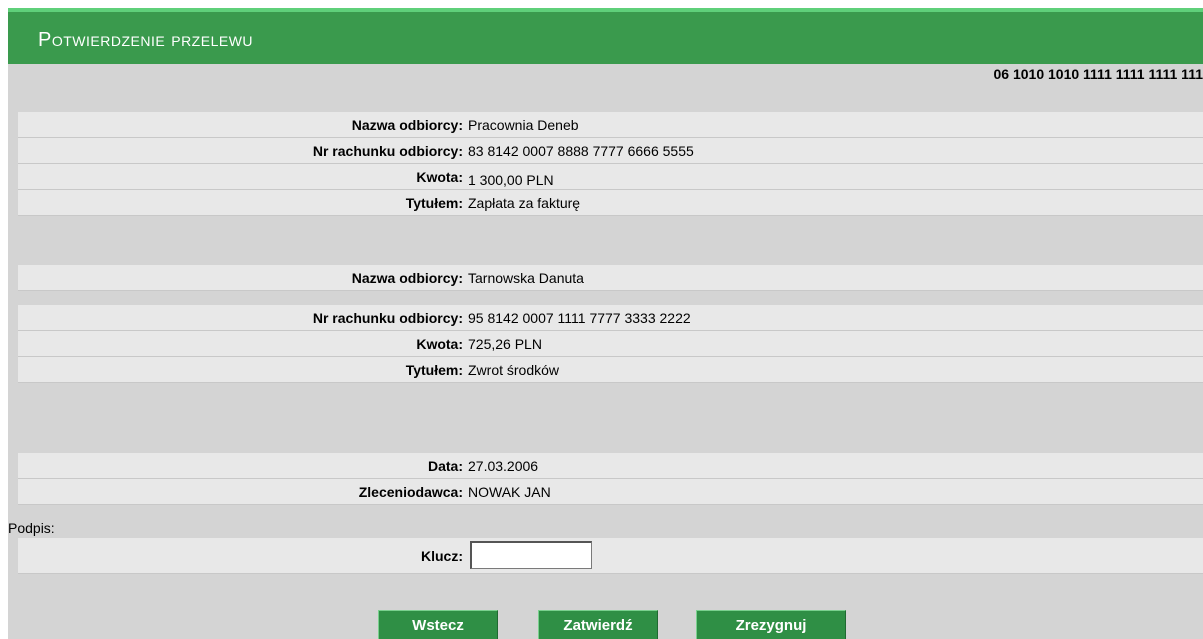  Describe the element at coordinates (605, 36) in the screenshot. I see `title-bar: Potwierdzenie przelewu` at that location.